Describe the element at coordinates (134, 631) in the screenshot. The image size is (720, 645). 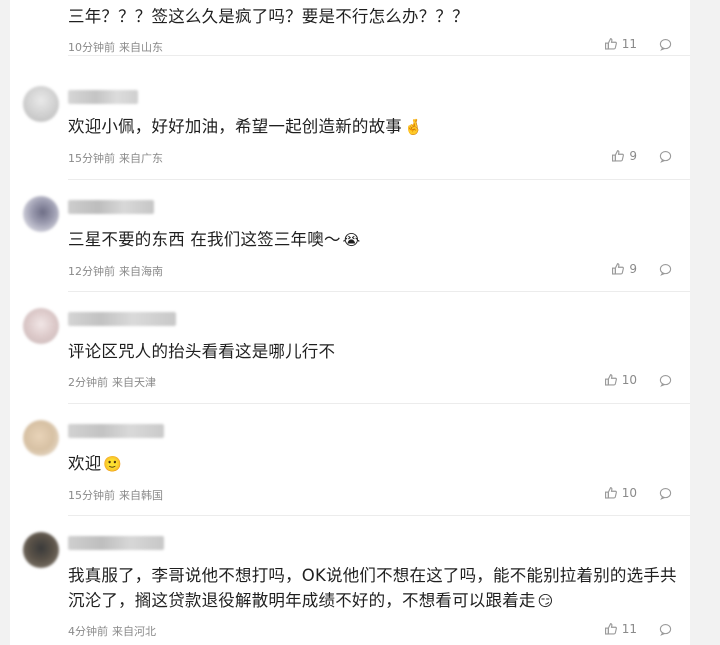
I see `comment-location: 来自河北` at that location.